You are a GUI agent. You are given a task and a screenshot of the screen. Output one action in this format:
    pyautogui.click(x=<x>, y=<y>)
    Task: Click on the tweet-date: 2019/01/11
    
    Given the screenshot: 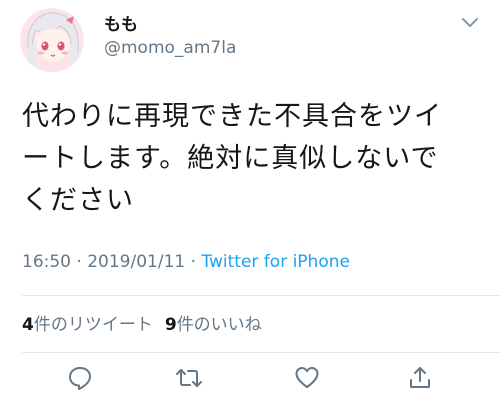 What is the action you would take?
    pyautogui.click(x=136, y=262)
    